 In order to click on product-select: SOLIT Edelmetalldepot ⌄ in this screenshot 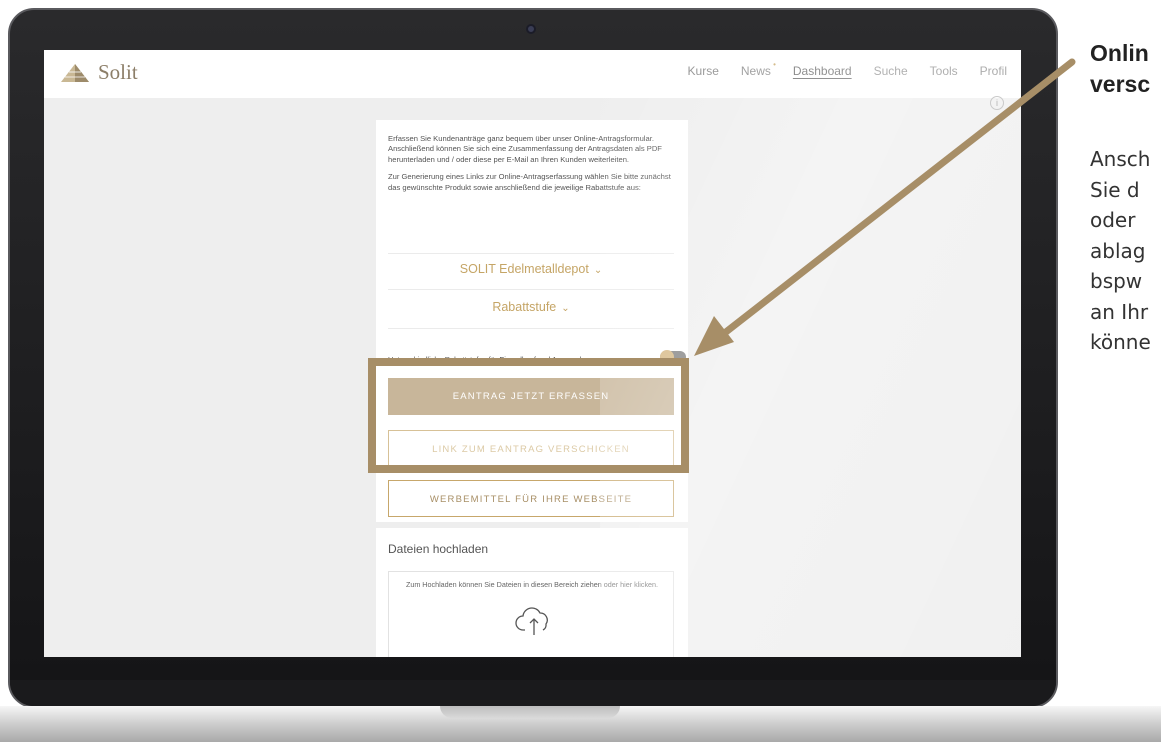, I will do `click(531, 269)`.